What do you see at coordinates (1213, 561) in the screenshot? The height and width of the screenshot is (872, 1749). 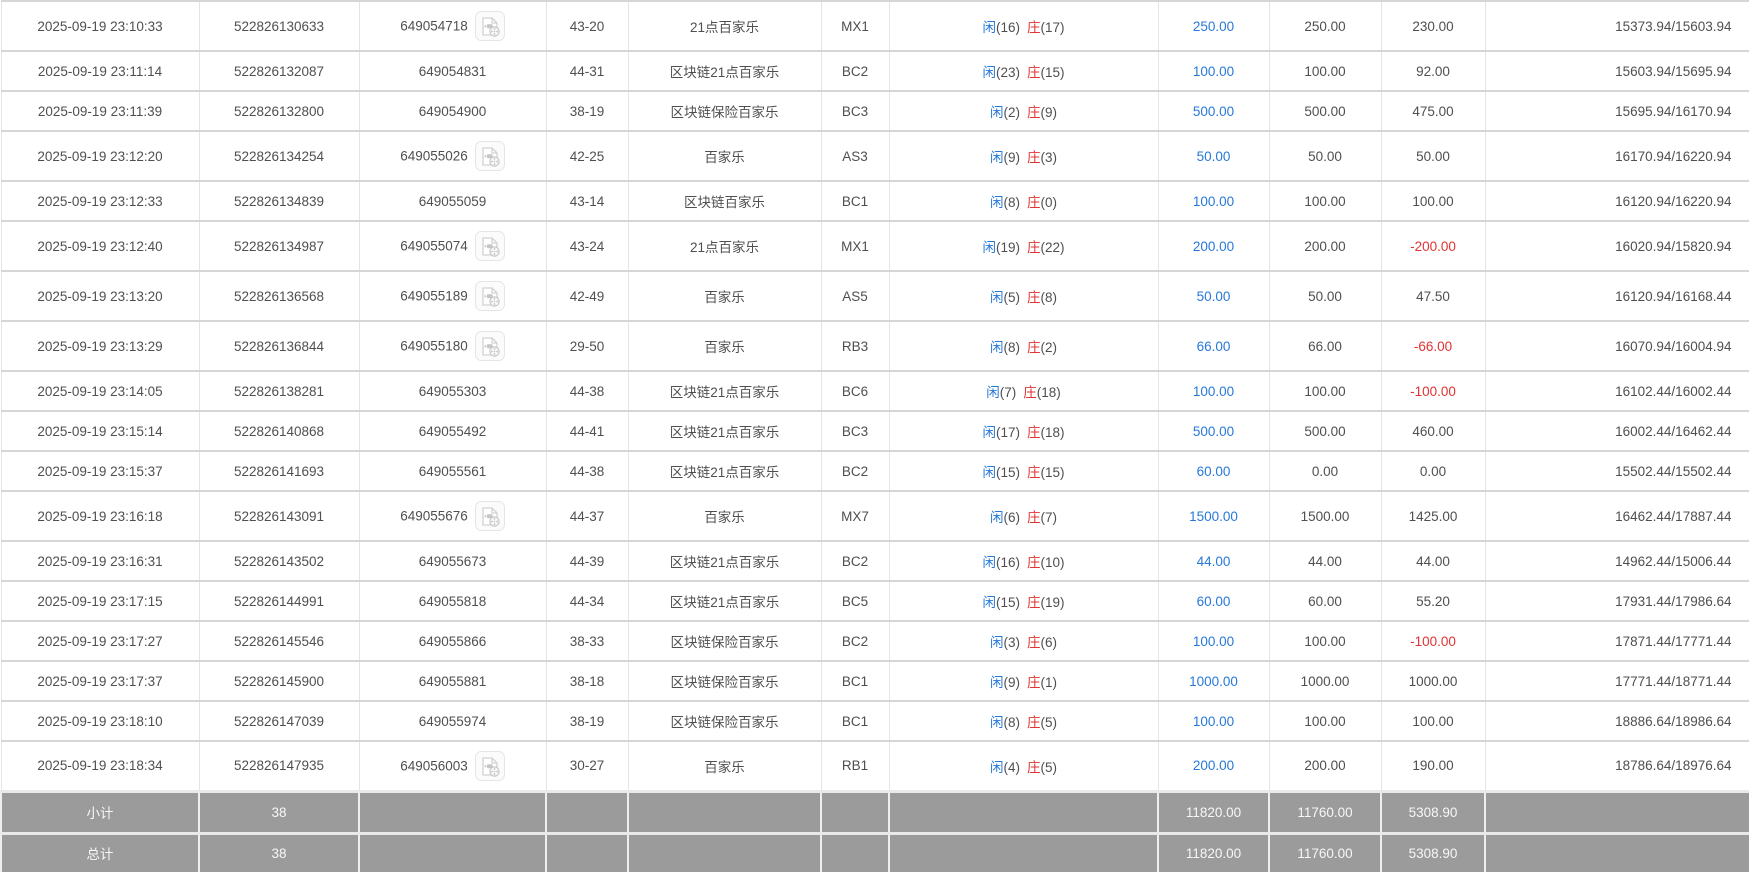 I see `bet-amount-link: 44.00` at bounding box center [1213, 561].